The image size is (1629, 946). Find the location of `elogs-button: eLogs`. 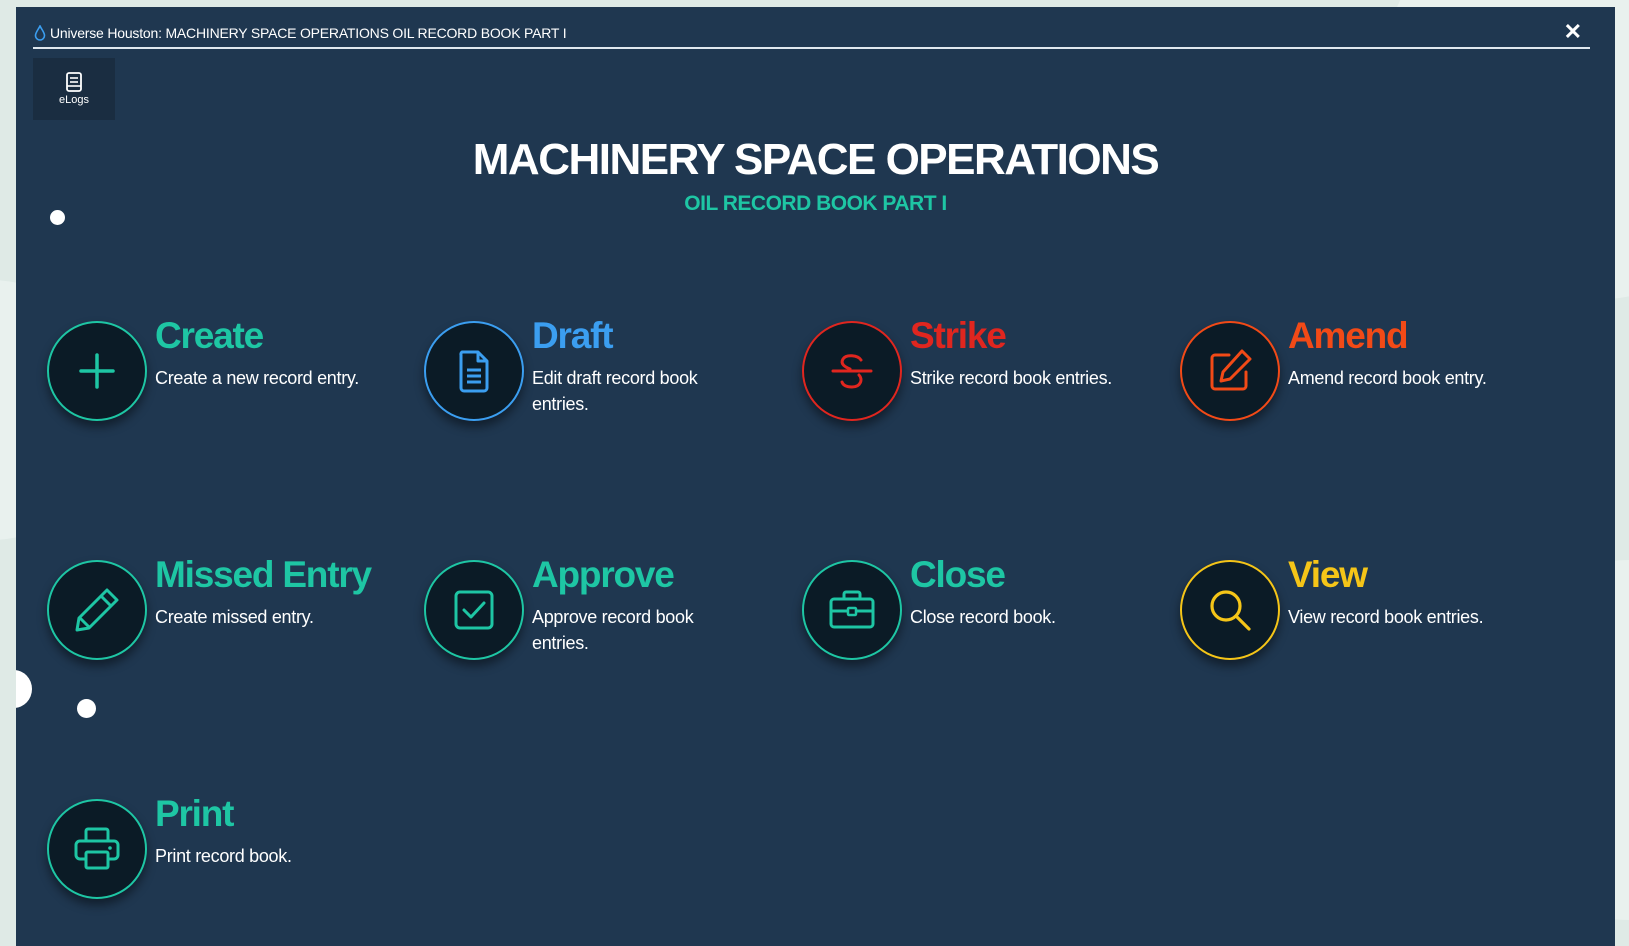

elogs-button: eLogs is located at coordinates (74, 89).